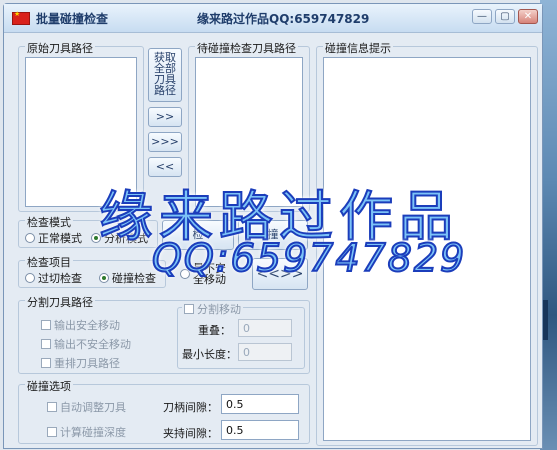 The height and width of the screenshot is (450, 557). I want to click on source-paths-group: 原始刀具路径, so click(81, 126).